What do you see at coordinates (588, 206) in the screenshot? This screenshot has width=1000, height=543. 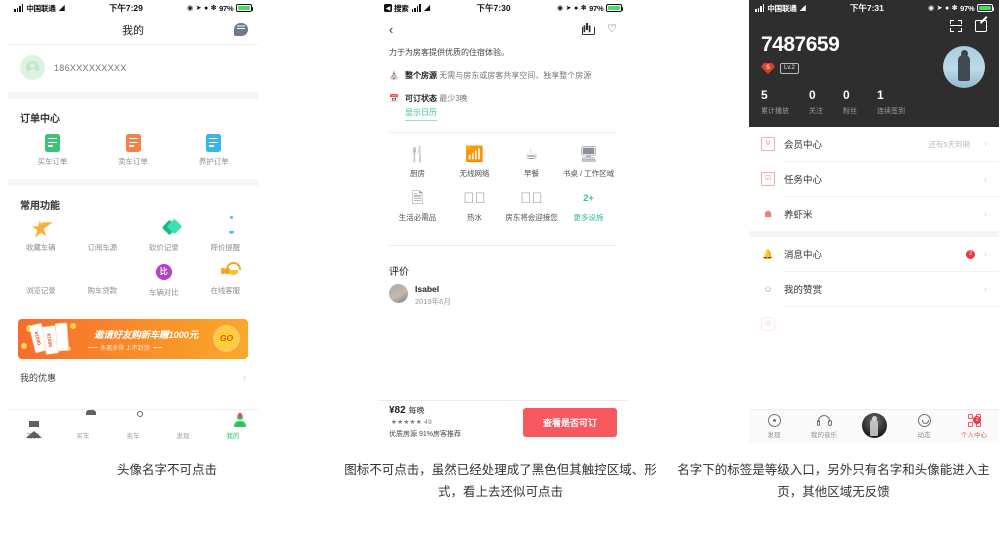 I see `amenity-more: 2+ 更多设施` at bounding box center [588, 206].